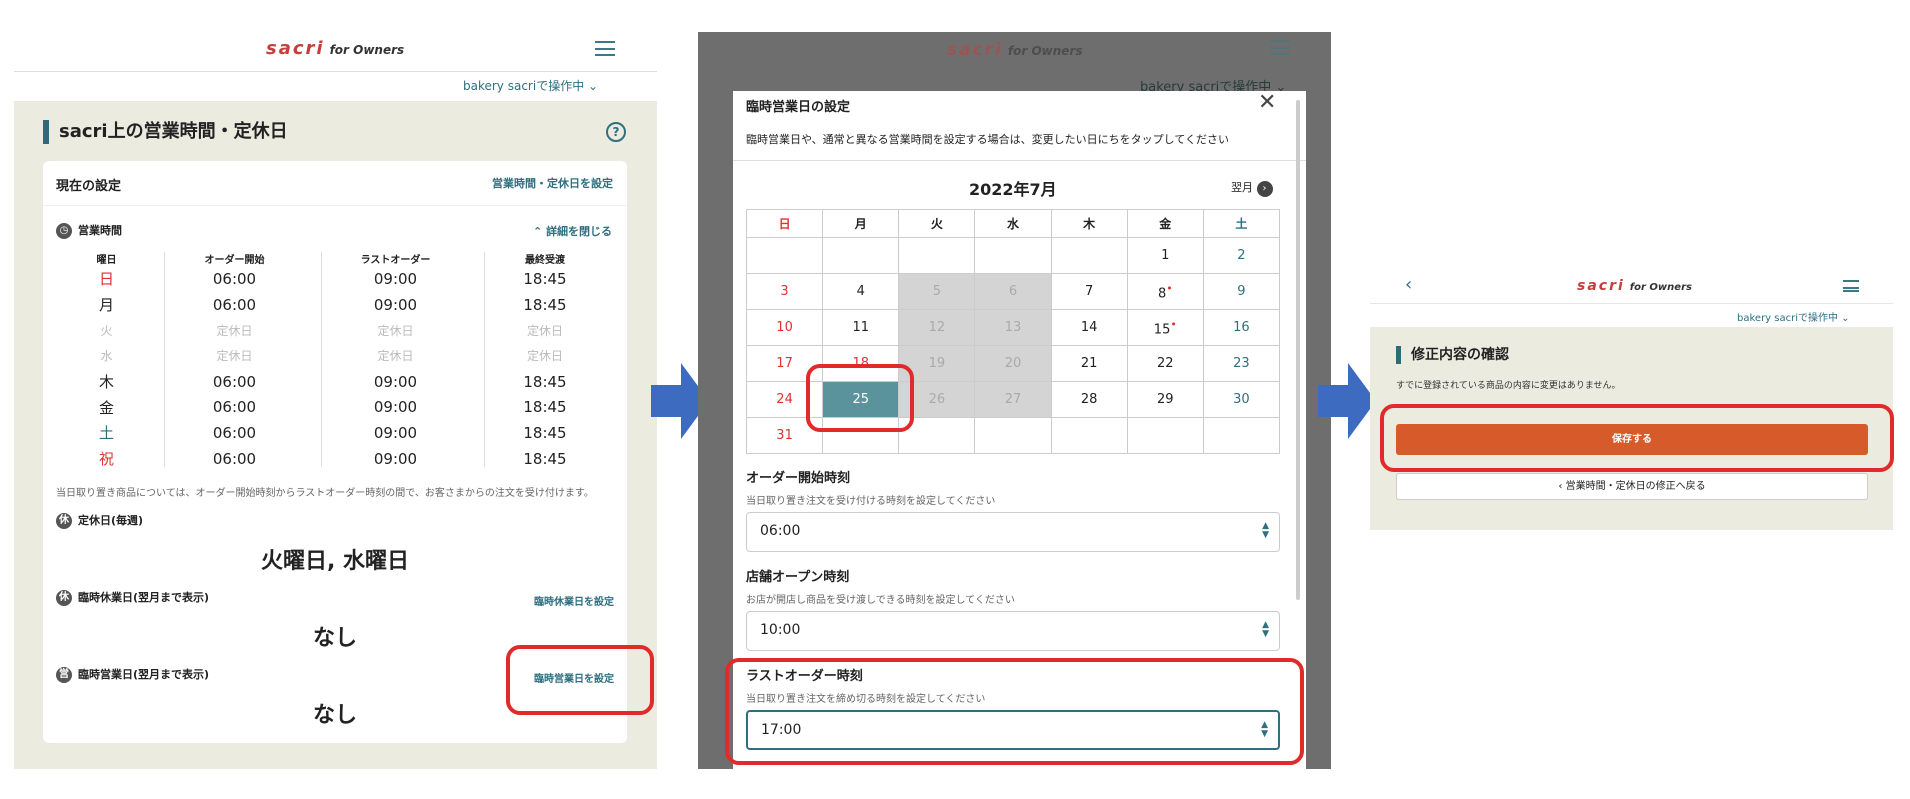  What do you see at coordinates (784, 291) in the screenshot?
I see `calendar-day: 3` at bounding box center [784, 291].